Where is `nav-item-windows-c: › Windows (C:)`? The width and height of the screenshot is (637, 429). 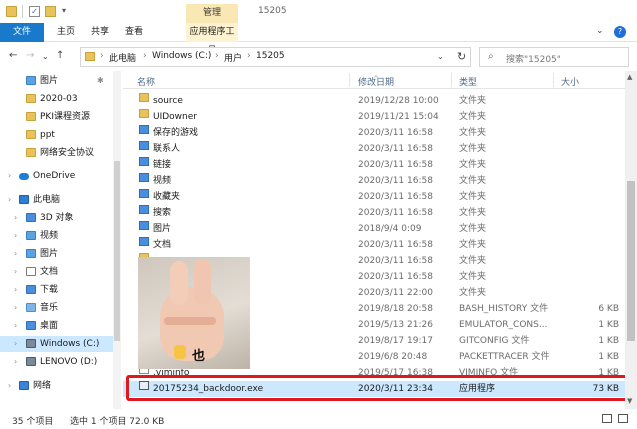
nav-item-windows-c: › Windows (C:) is located at coordinates (60, 344).